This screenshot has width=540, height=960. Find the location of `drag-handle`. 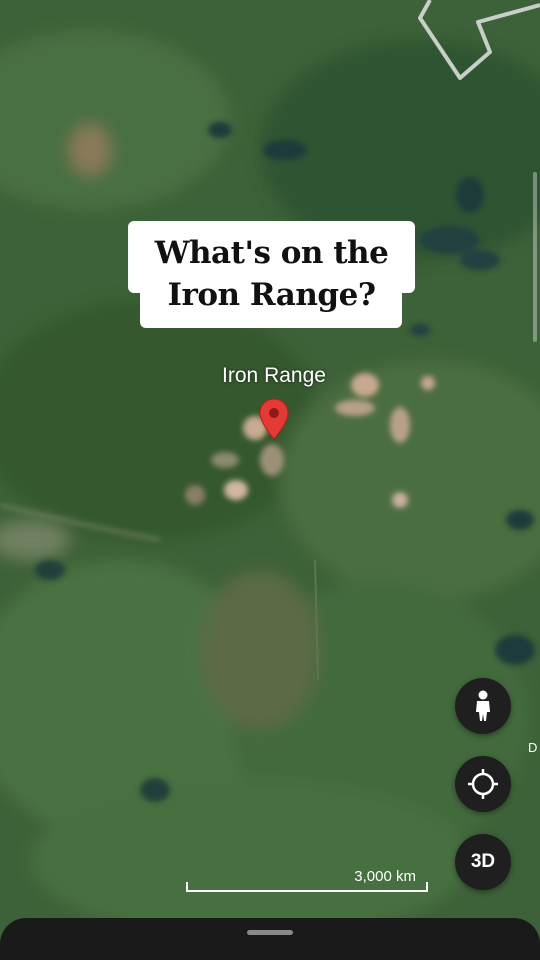

drag-handle is located at coordinates (270, 932).